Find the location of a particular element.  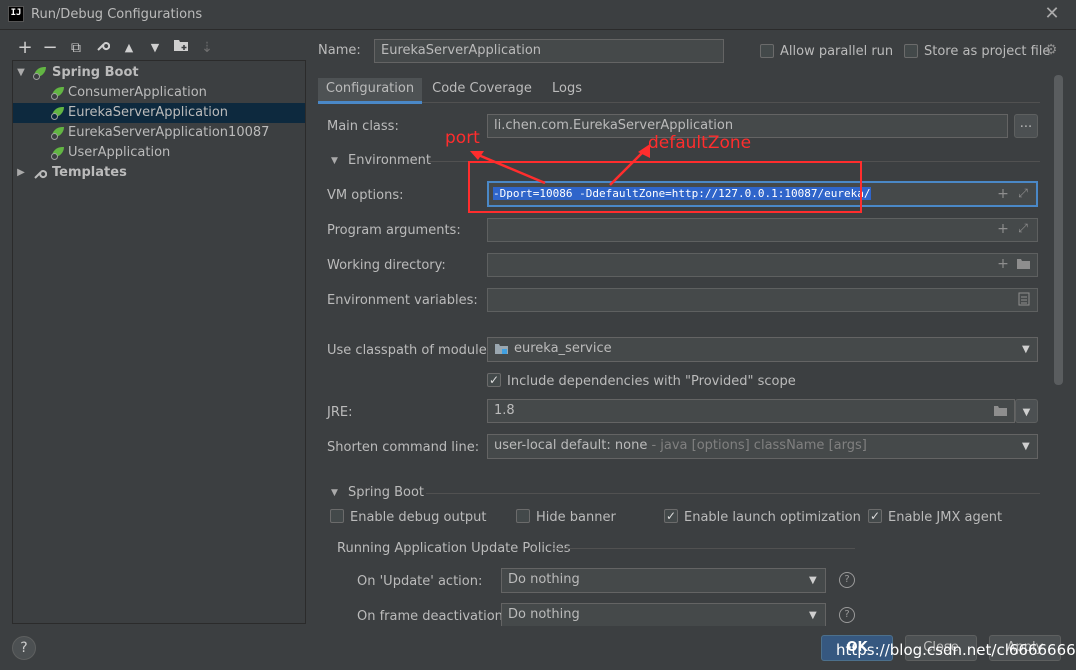

tree-item-eureka-server: EurekaServerApplication is located at coordinates (159, 113).